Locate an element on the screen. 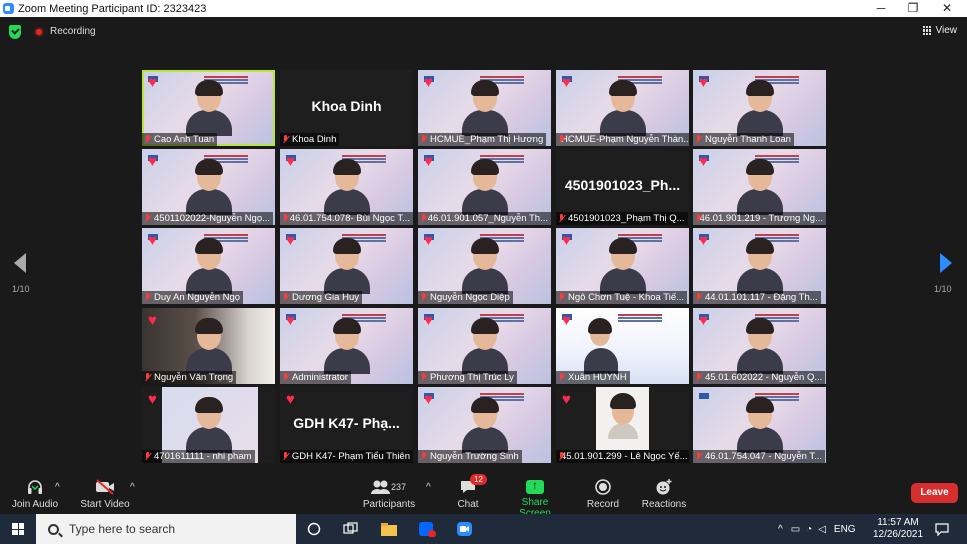 The width and height of the screenshot is (967, 544). participant-tile: ♥ Nguyễn Ngọc Diệp is located at coordinates (484, 266).